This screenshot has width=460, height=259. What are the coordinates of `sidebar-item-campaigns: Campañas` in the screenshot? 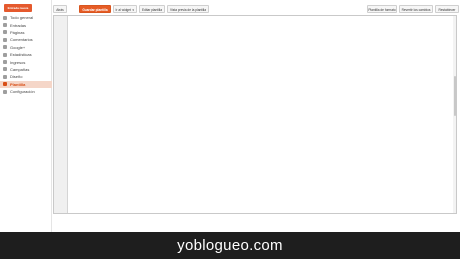 It's located at (26, 69).